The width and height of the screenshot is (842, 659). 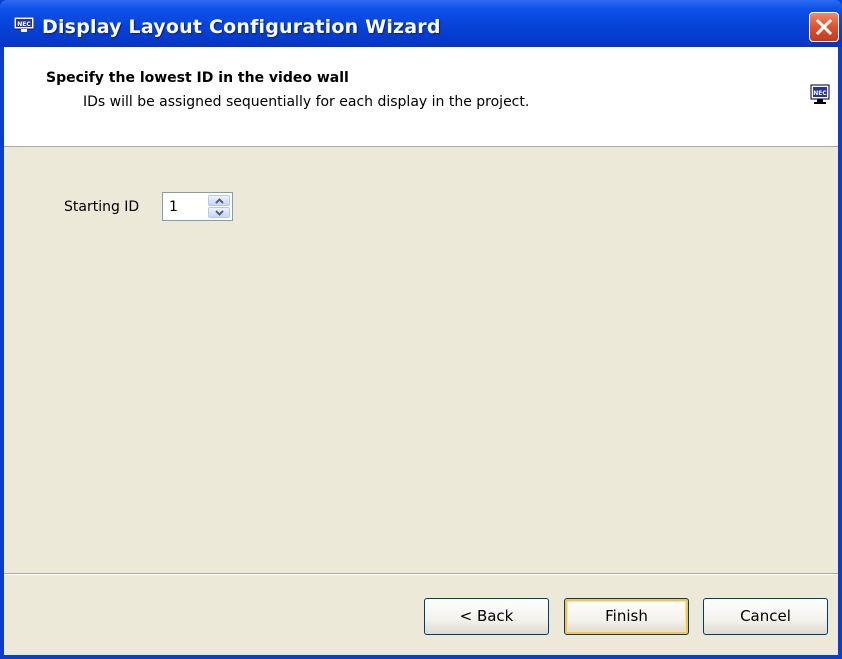 What do you see at coordinates (173, 207) in the screenshot?
I see `starting-id-value: 1` at bounding box center [173, 207].